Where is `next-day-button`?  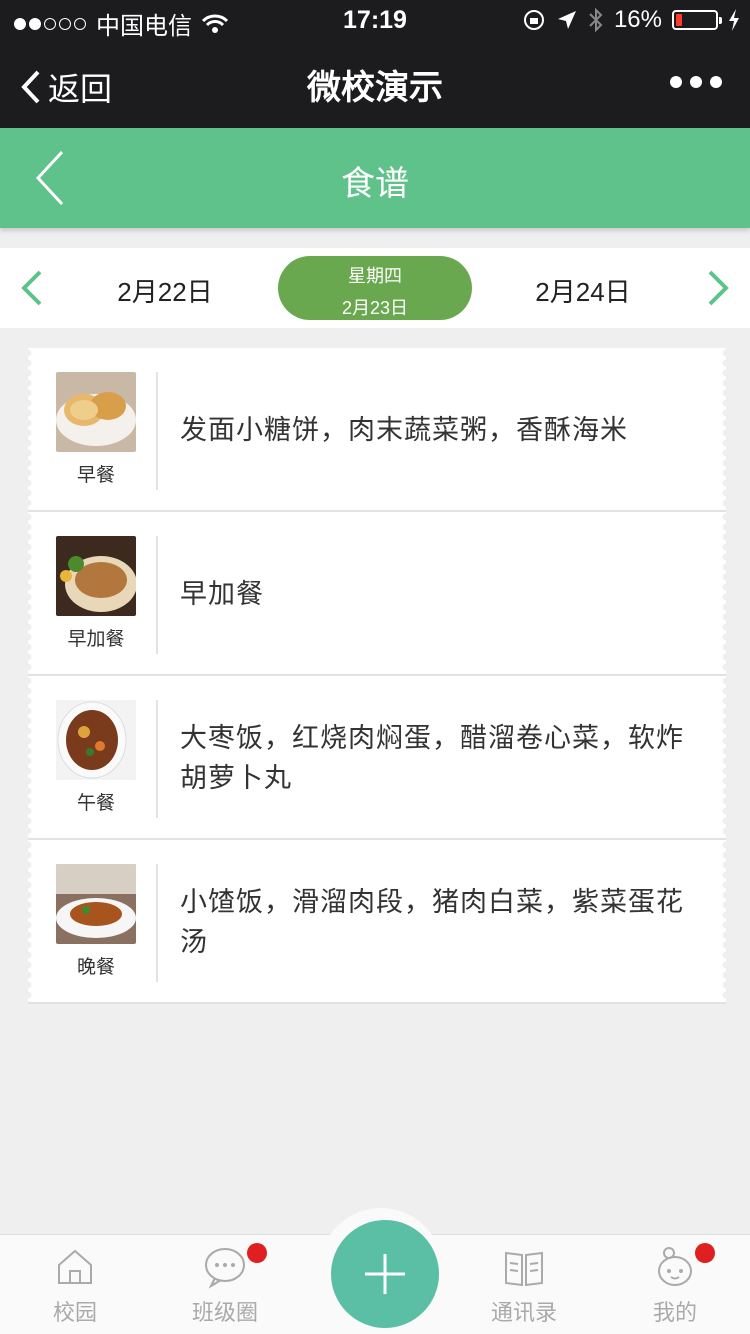
next-day-button is located at coordinates (719, 288).